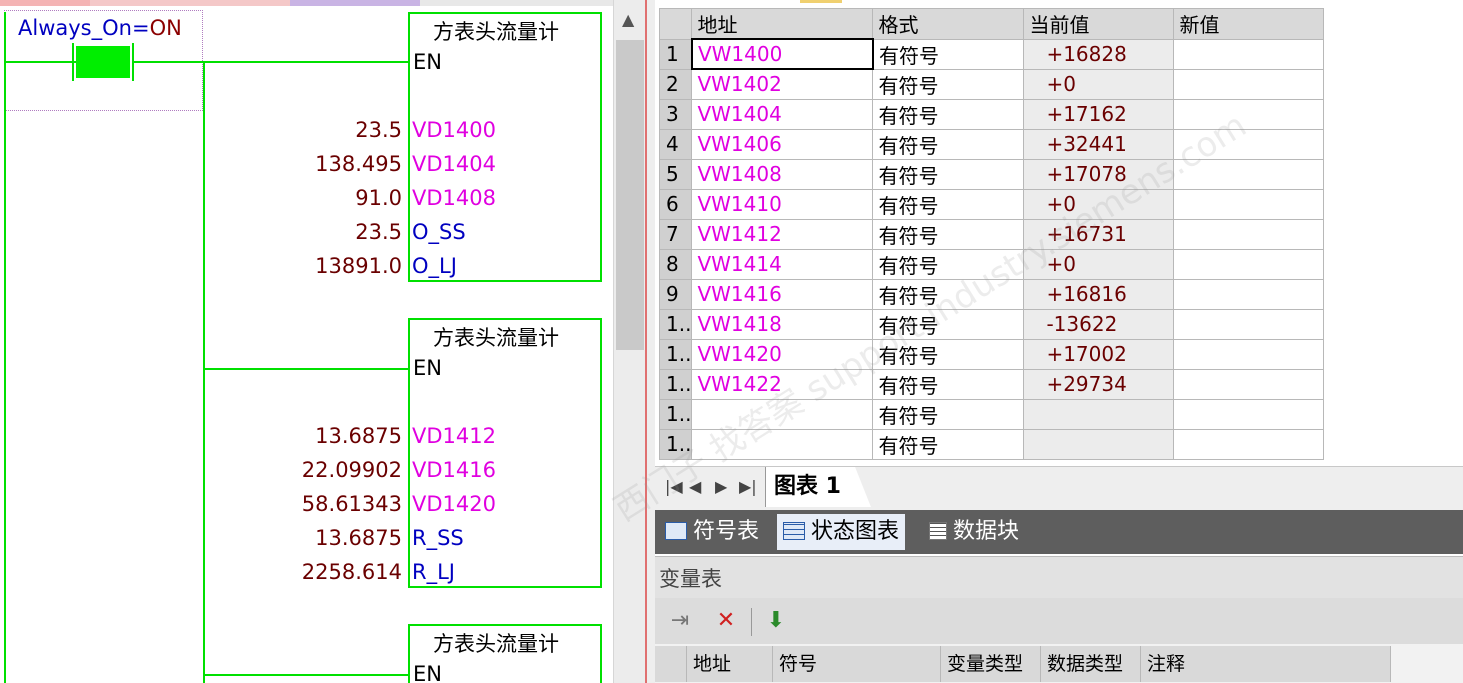 This screenshot has width=1463, height=683. What do you see at coordinates (1266, 664) in the screenshot?
I see `var-header-comment: 注释` at bounding box center [1266, 664].